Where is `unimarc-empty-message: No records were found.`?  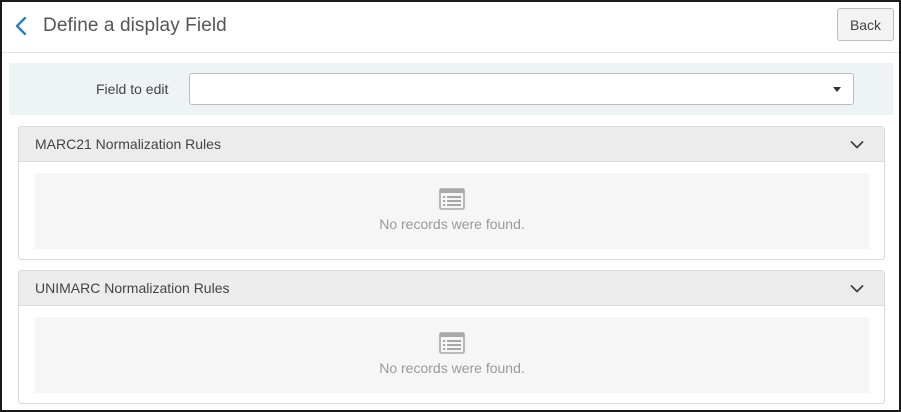
unimarc-empty-message: No records were found. is located at coordinates (452, 368).